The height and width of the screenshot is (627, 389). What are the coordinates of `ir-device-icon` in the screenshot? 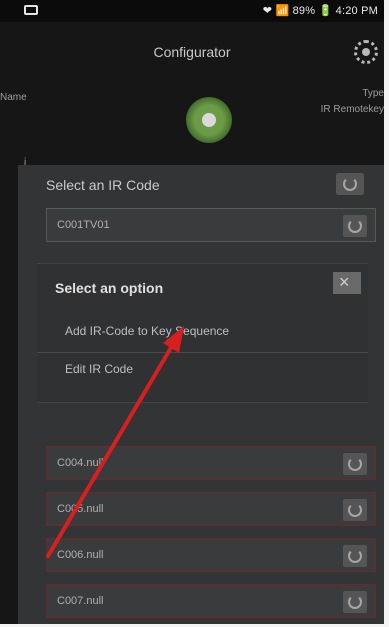 It's located at (209, 120).